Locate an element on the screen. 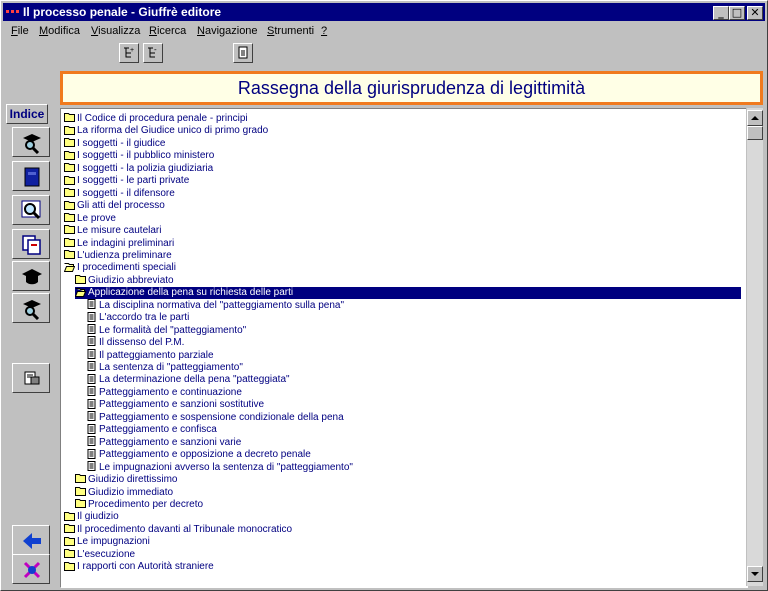 Image resolution: width=768 pixels, height=591 pixels. close-button: ✕ is located at coordinates (755, 13).